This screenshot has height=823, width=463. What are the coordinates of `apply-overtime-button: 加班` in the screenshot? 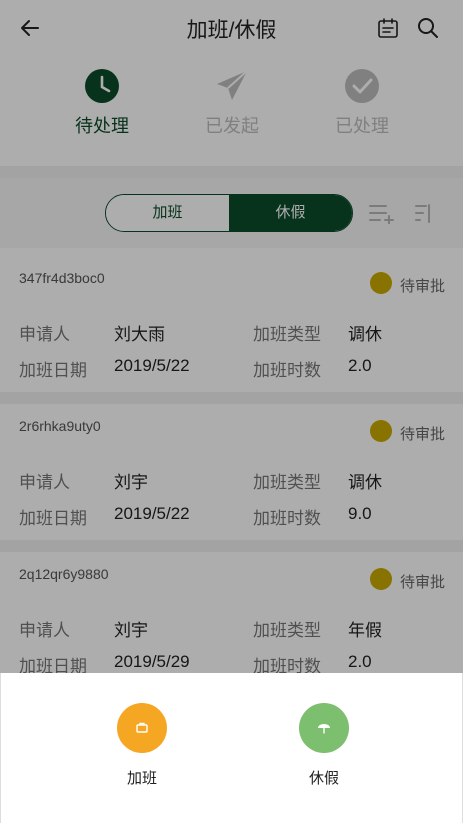 It's located at (142, 745).